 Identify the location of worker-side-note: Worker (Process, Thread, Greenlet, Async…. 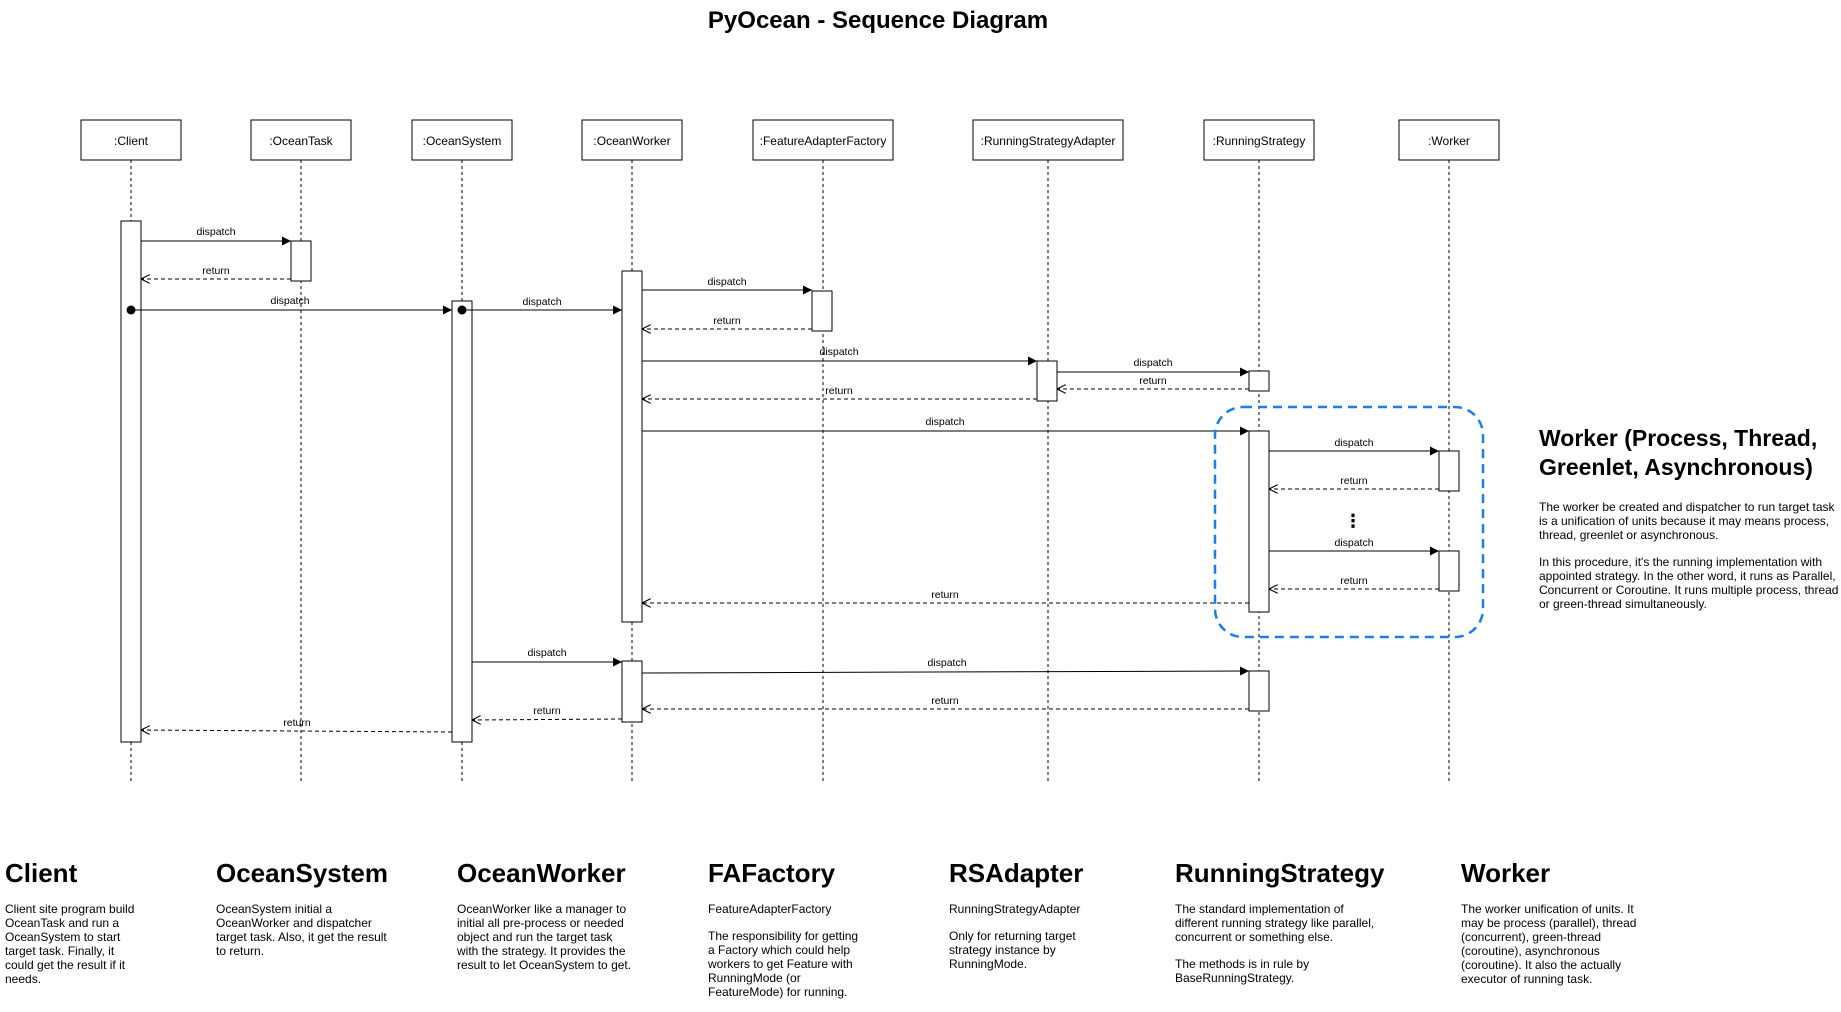
(1689, 524).